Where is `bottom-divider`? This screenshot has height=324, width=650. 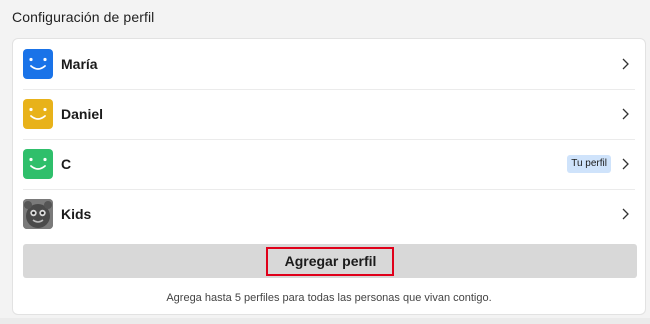
bottom-divider is located at coordinates (325, 321).